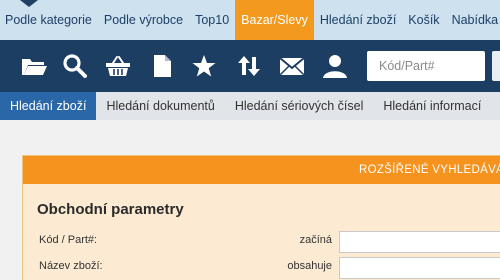 The height and width of the screenshot is (280, 500). What do you see at coordinates (261, 170) in the screenshot?
I see `panel-header: ROZŠÍŘENÉ VYHLEDÁVÁNÍ` at bounding box center [261, 170].